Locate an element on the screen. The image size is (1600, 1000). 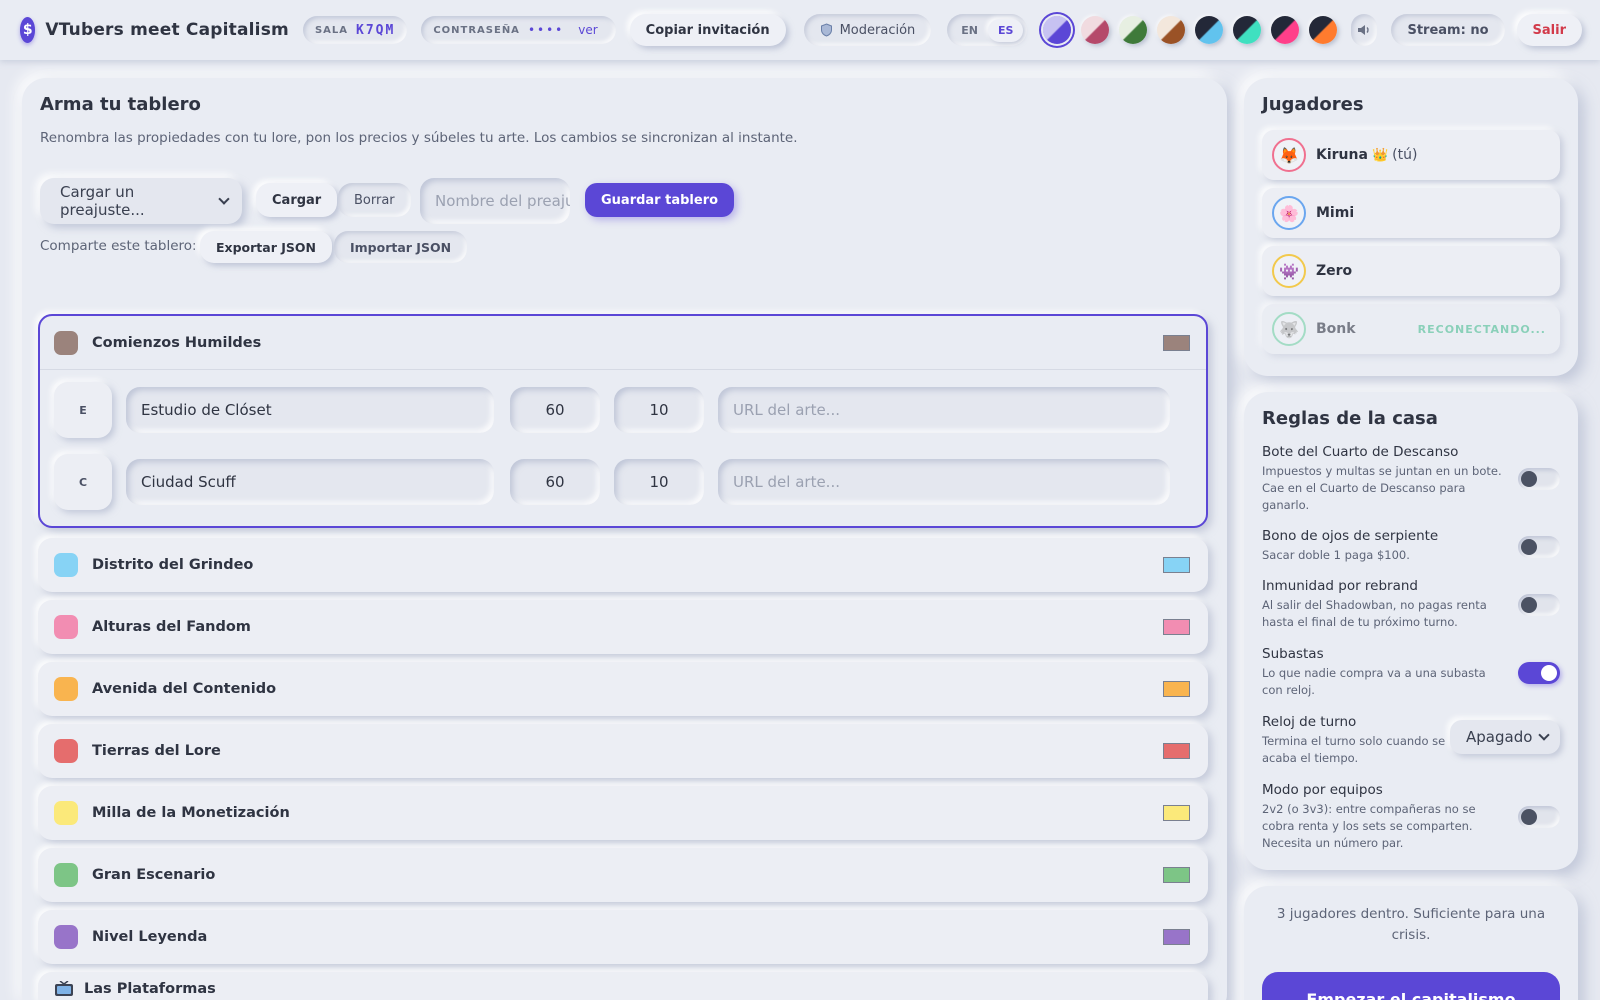
group-name: Gran Escenario is located at coordinates (154, 875).